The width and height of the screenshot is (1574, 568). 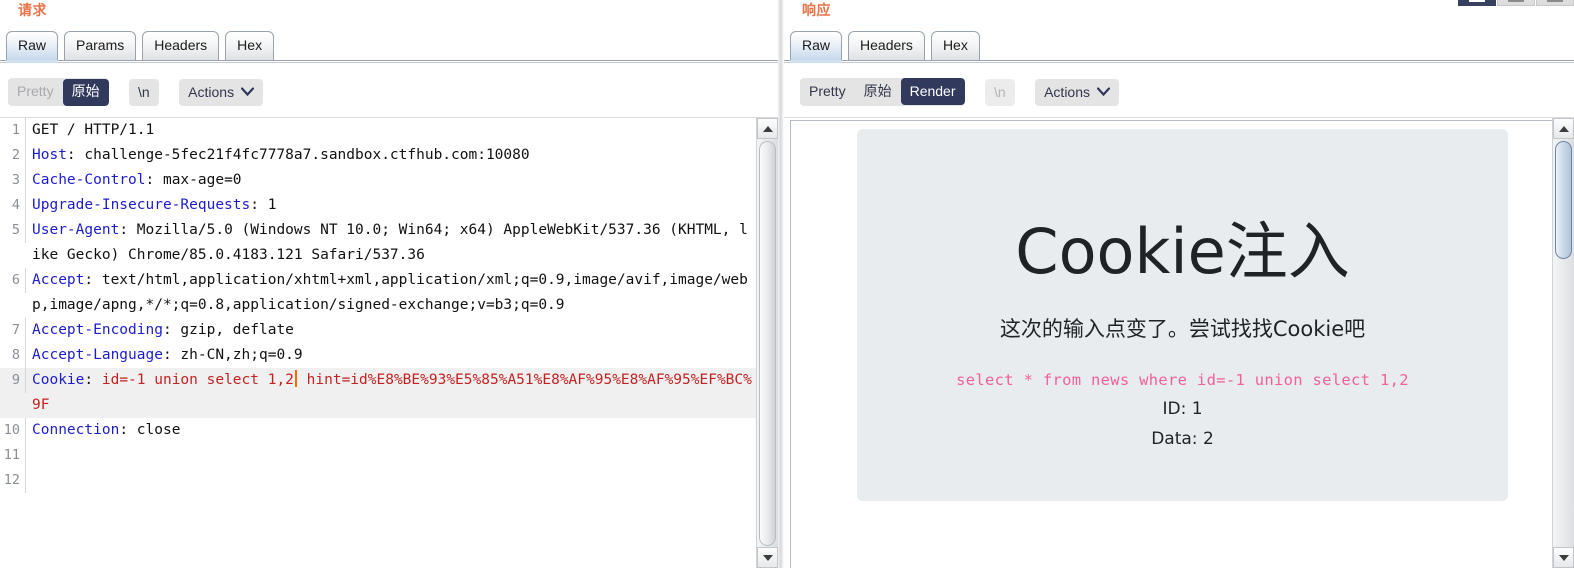 I want to click on response-toolbar: Pretty 原始 Render \n Actions, so click(x=967, y=93).